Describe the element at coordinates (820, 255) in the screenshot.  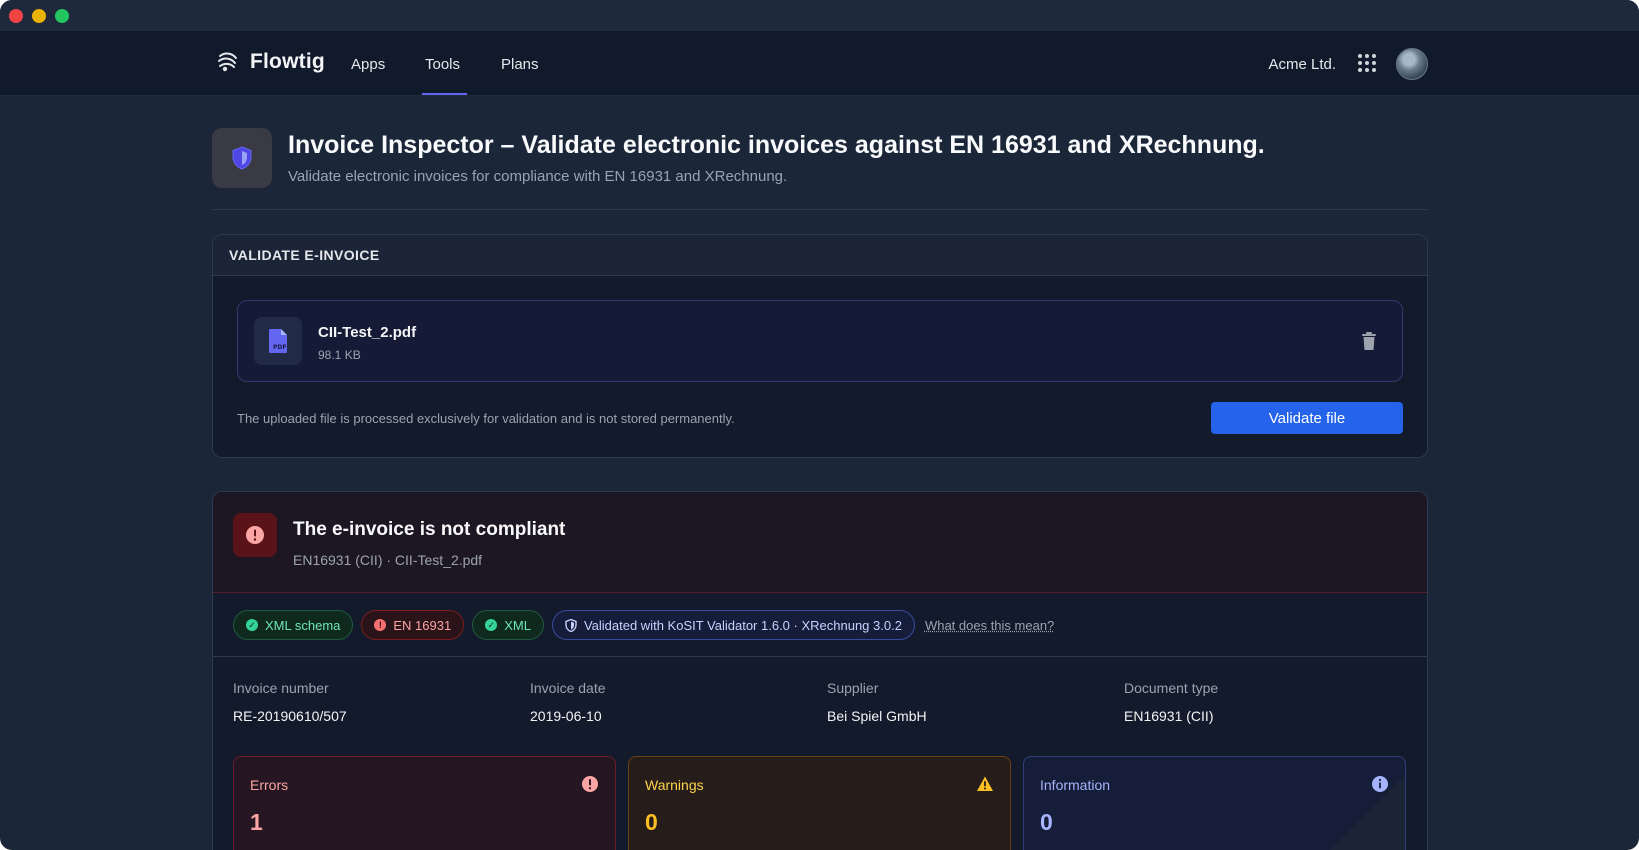
I see `validate-card-title: VALIDATE E-INVOICE` at that location.